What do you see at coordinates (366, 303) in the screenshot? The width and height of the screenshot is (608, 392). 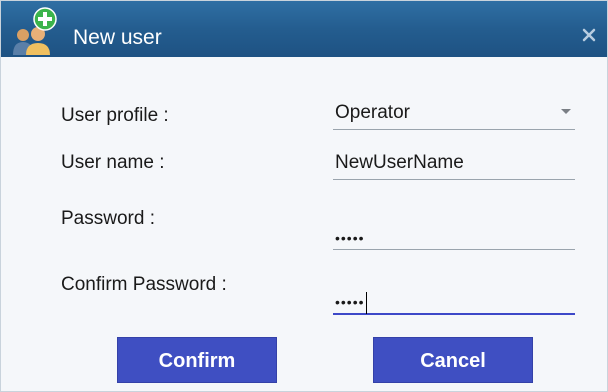 I see `text-caret` at bounding box center [366, 303].